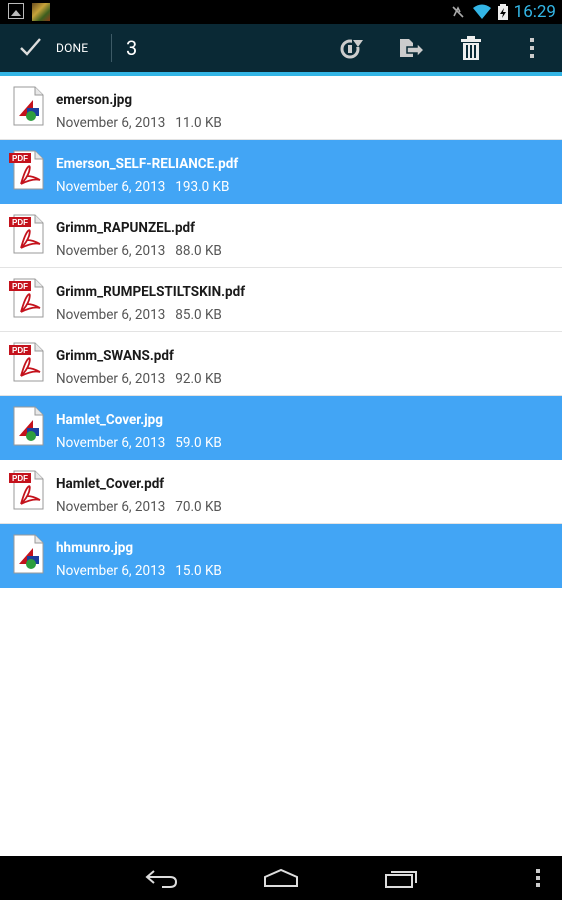 The height and width of the screenshot is (900, 562). Describe the element at coordinates (535, 878) in the screenshot. I see `nav-overflow-button` at that location.